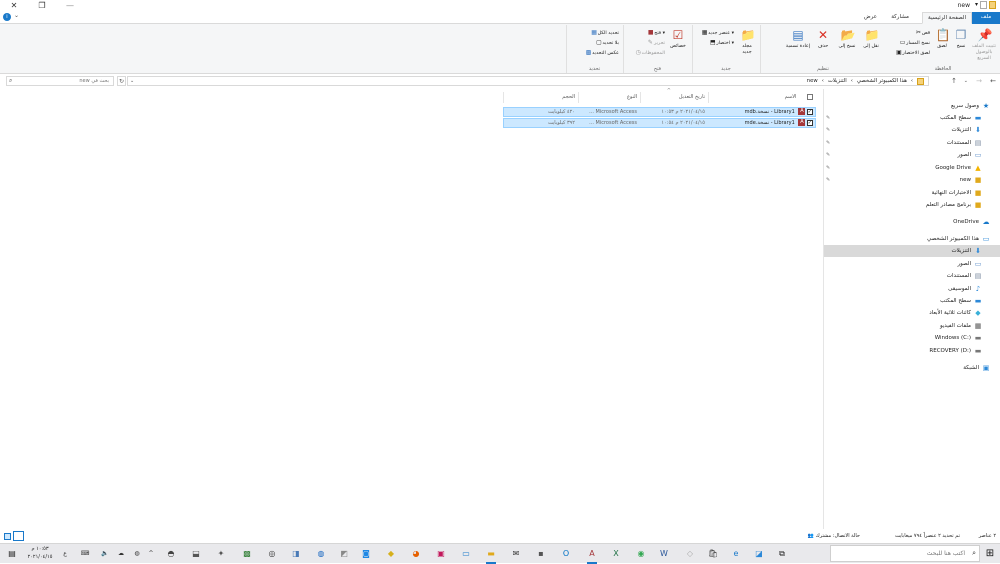  Describe the element at coordinates (837, 81) in the screenshot. I see `breadcrumb-downloads: التنزيلات` at that location.